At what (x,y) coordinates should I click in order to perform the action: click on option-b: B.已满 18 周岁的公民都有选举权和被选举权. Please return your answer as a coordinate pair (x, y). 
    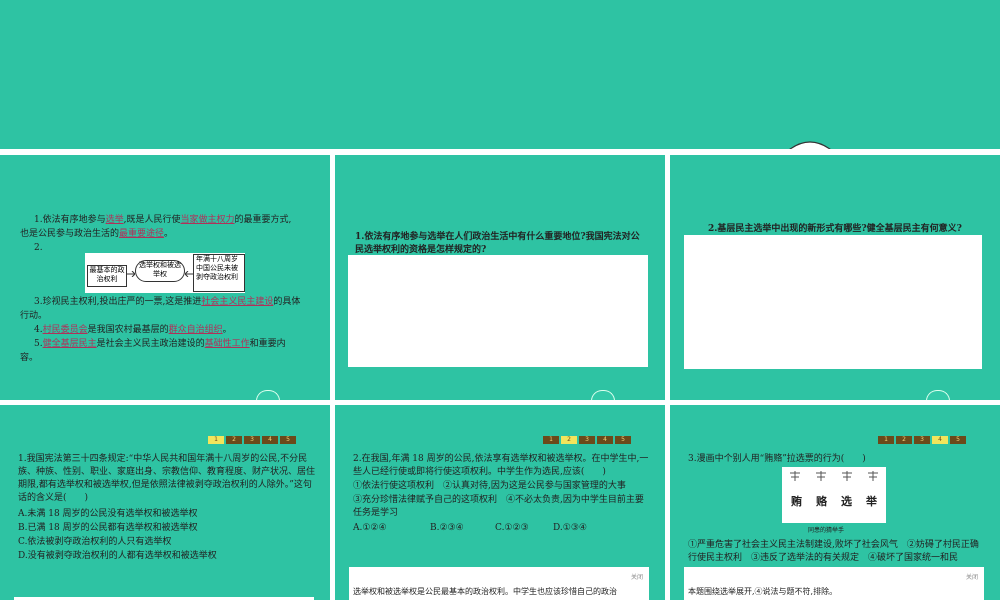
    Looking at the image, I should click on (108, 528).